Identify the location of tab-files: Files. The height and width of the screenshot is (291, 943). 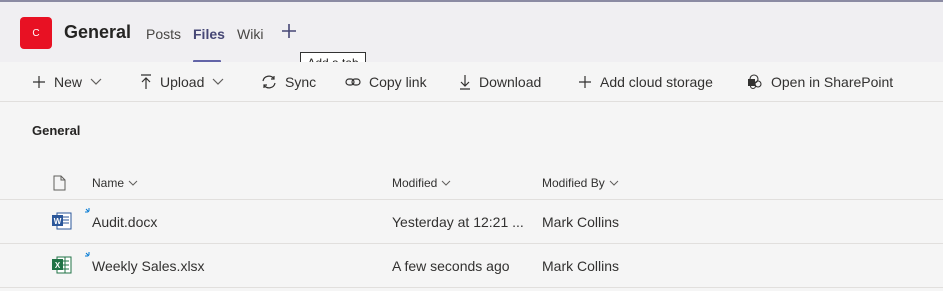
(209, 34).